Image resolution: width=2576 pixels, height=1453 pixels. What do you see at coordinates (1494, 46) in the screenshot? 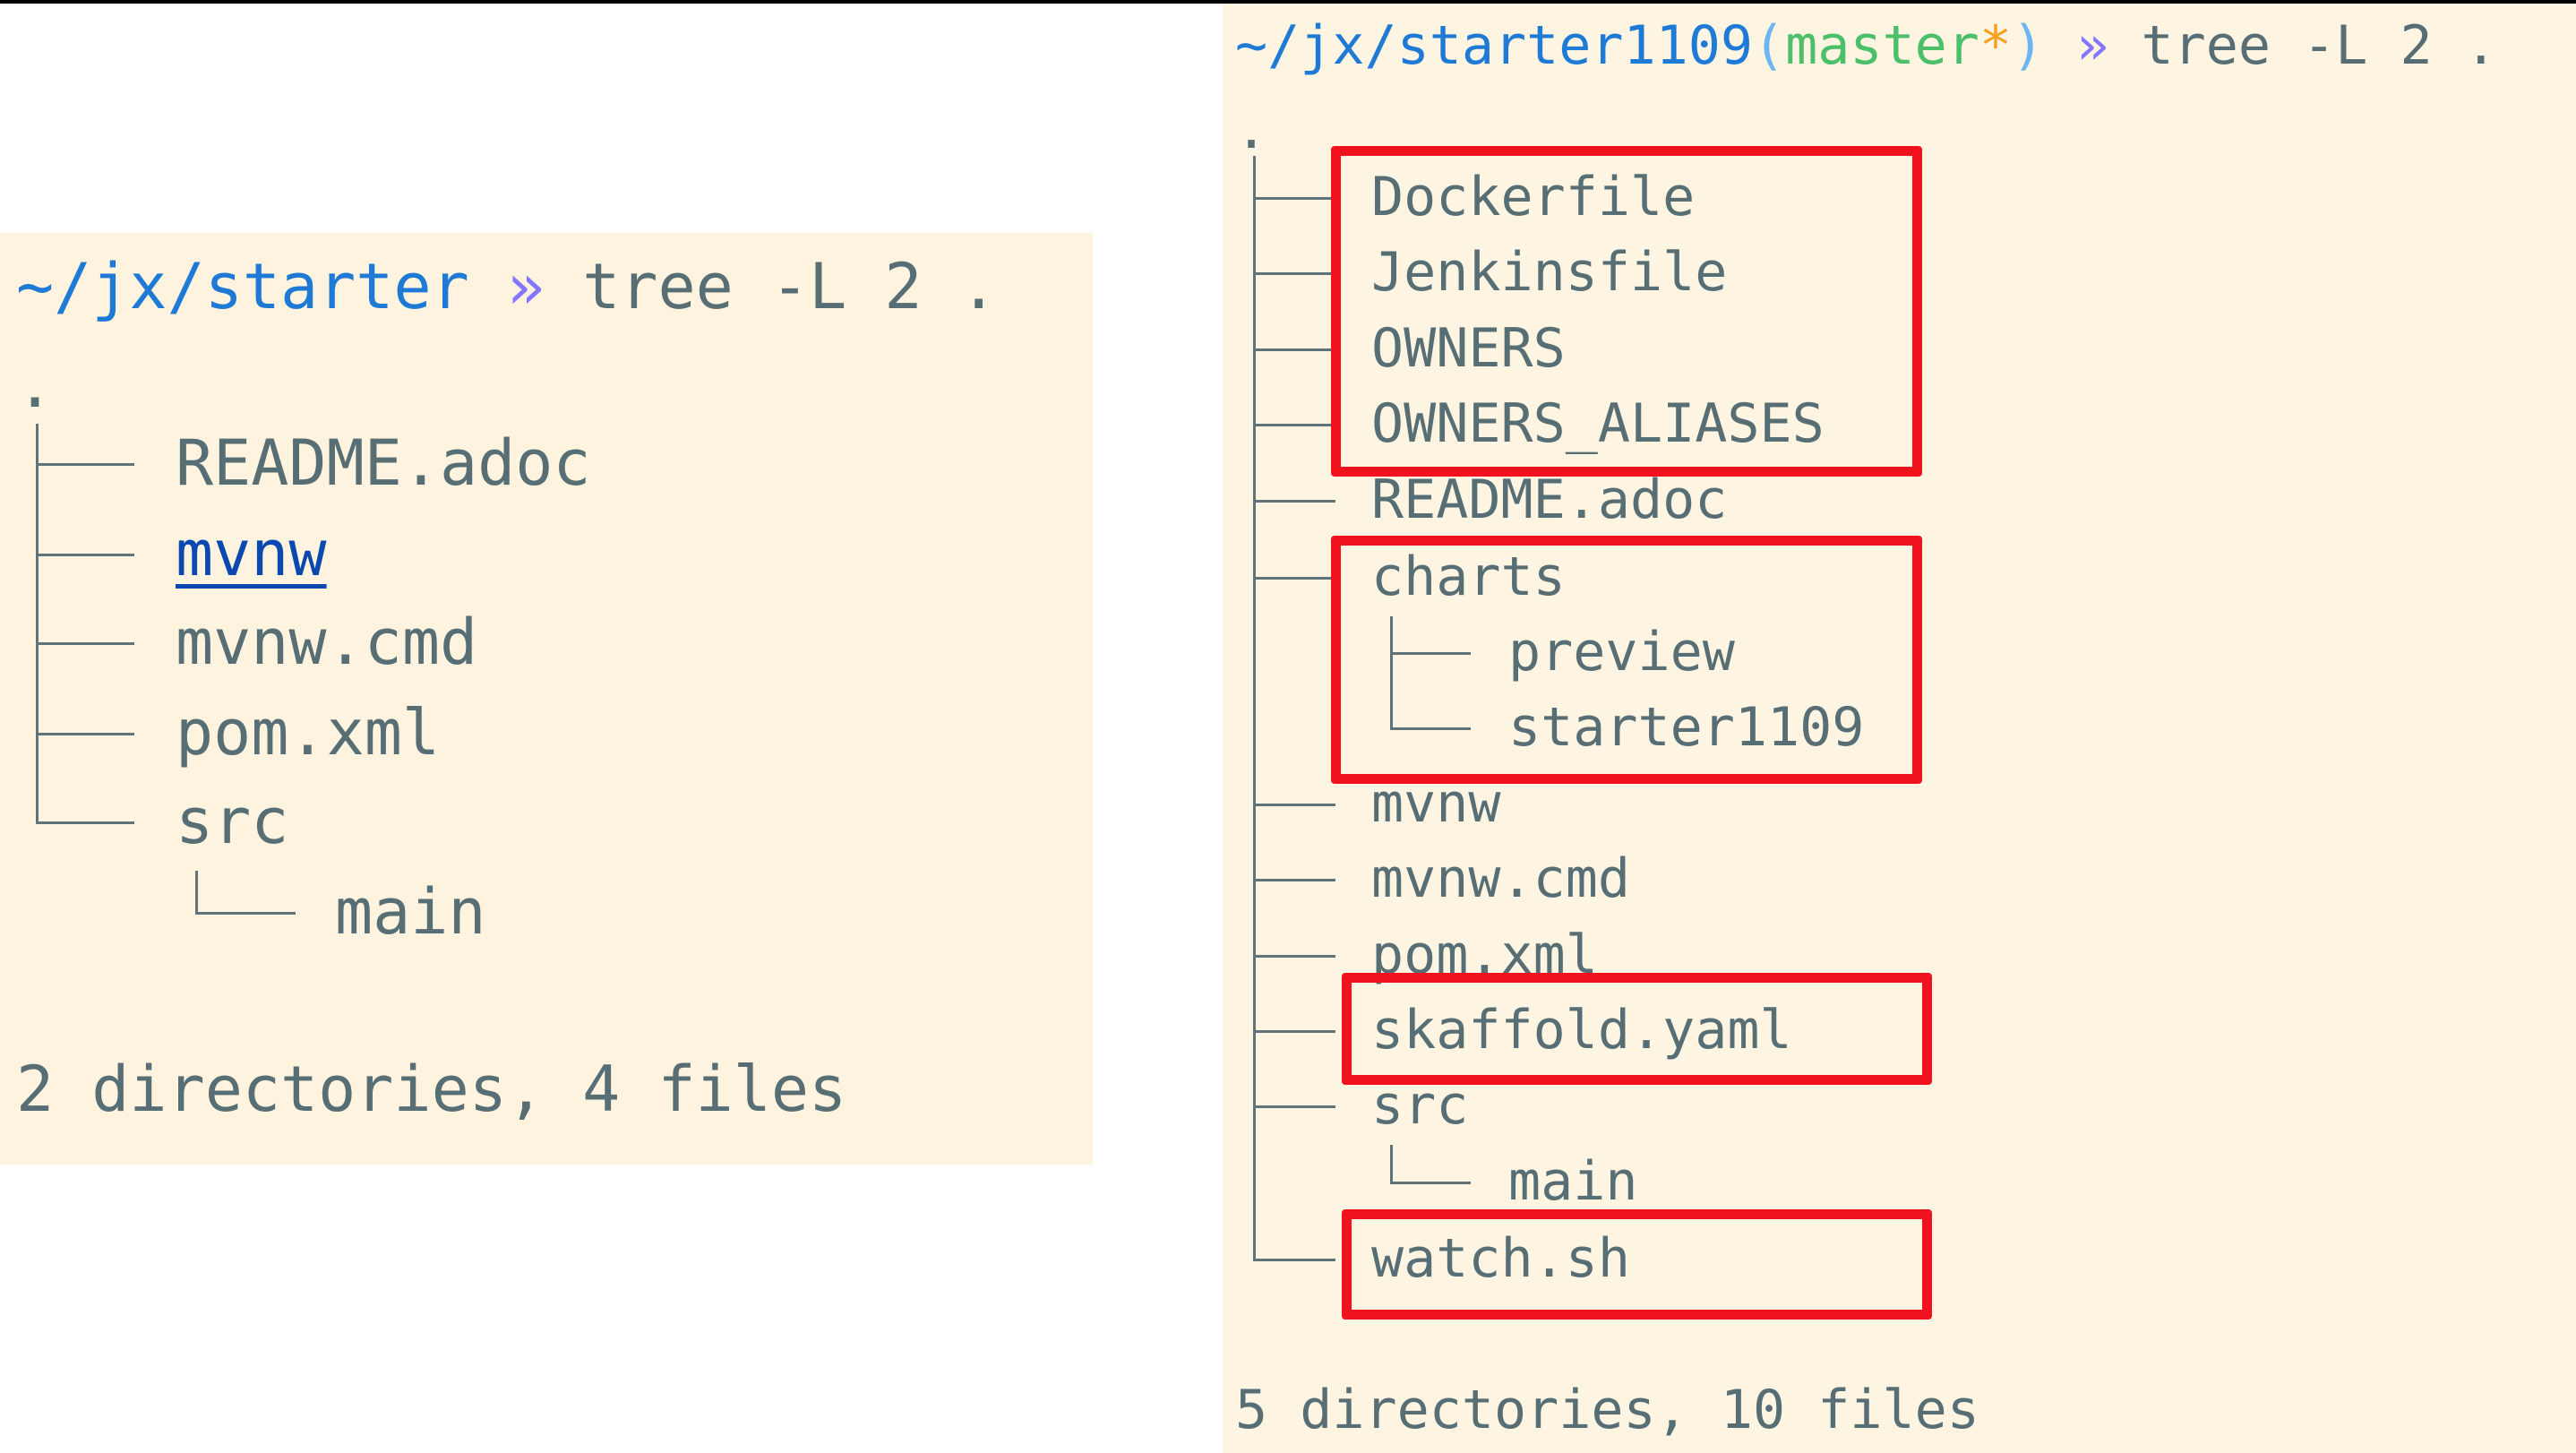
I see `prompt-path: ~/jx/starter1109` at bounding box center [1494, 46].